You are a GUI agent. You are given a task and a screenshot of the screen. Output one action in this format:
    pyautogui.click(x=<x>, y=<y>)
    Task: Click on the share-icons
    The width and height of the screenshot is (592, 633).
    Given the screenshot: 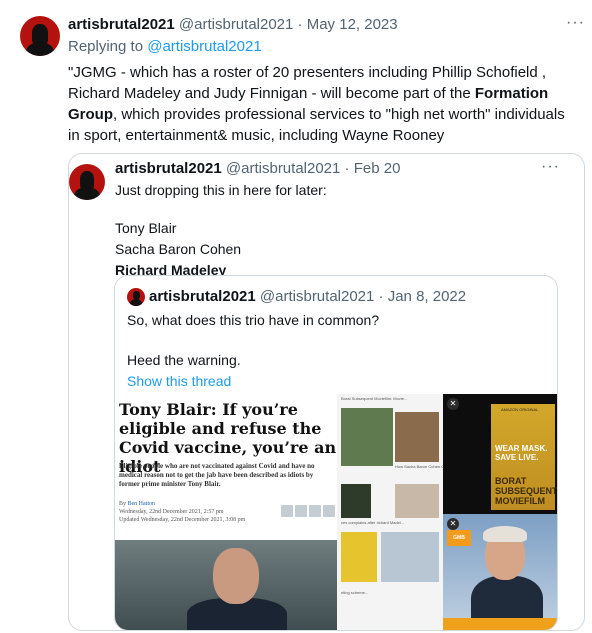 What is the action you would take?
    pyautogui.click(x=309, y=513)
    